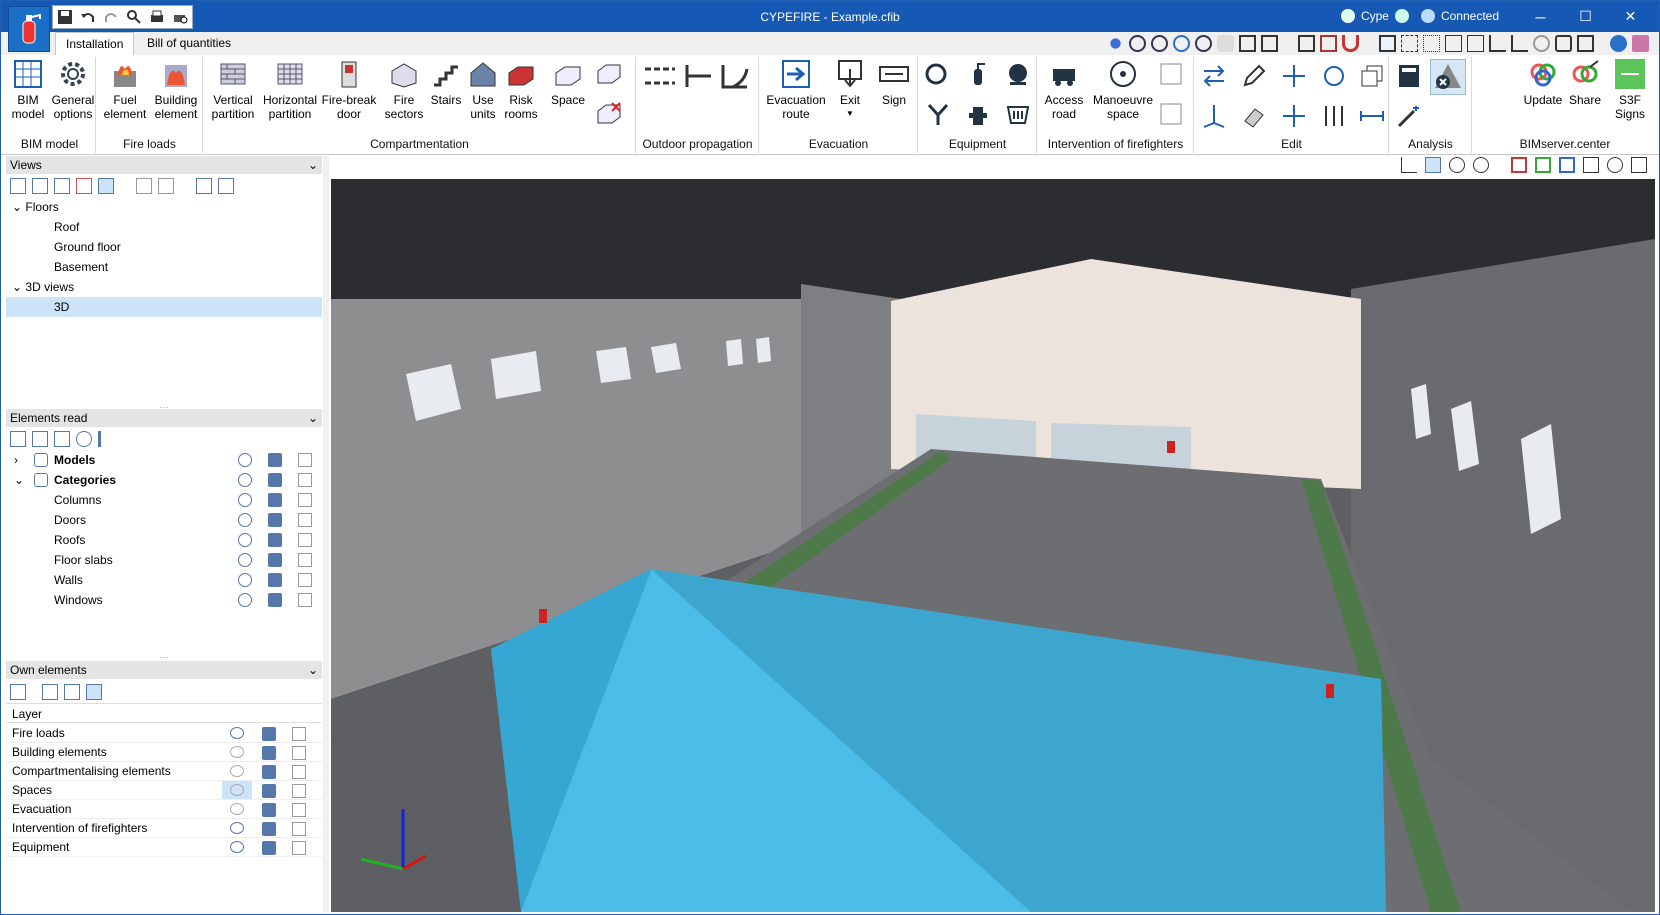  I want to click on collapse-all-icon, so click(40, 439).